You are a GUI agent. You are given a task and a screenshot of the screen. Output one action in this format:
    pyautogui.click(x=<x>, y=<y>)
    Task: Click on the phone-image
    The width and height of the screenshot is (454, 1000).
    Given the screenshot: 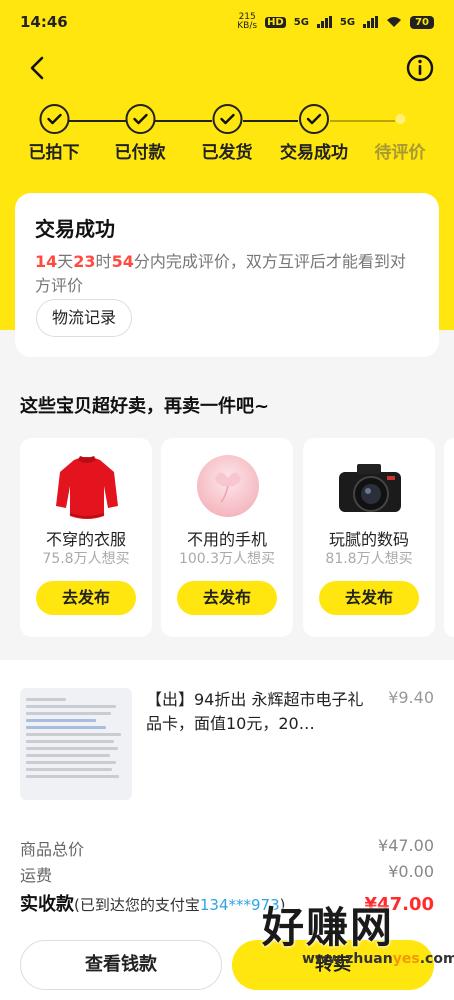 What is the action you would take?
    pyautogui.click(x=228, y=486)
    